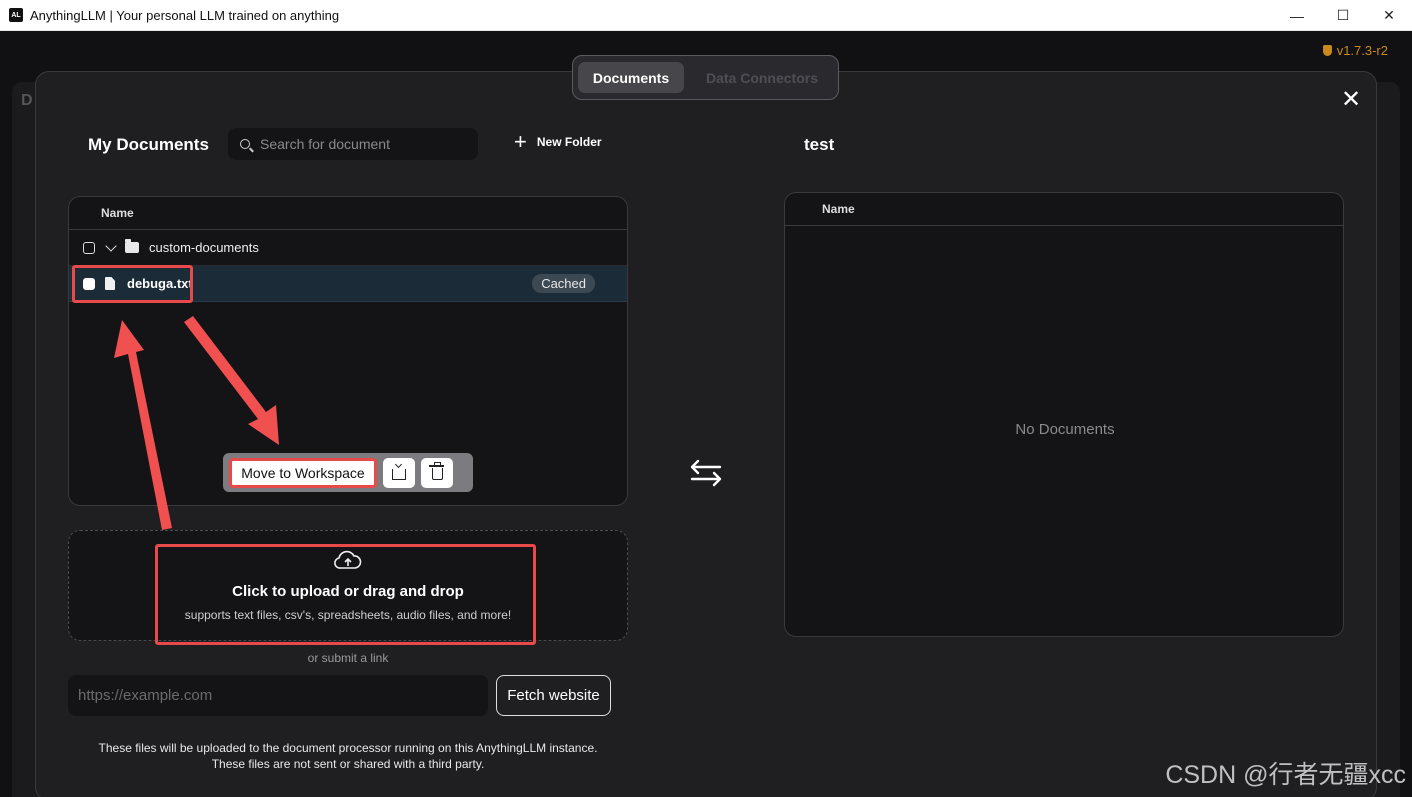 The width and height of the screenshot is (1412, 797). I want to click on file-highlight-box, so click(132, 284).